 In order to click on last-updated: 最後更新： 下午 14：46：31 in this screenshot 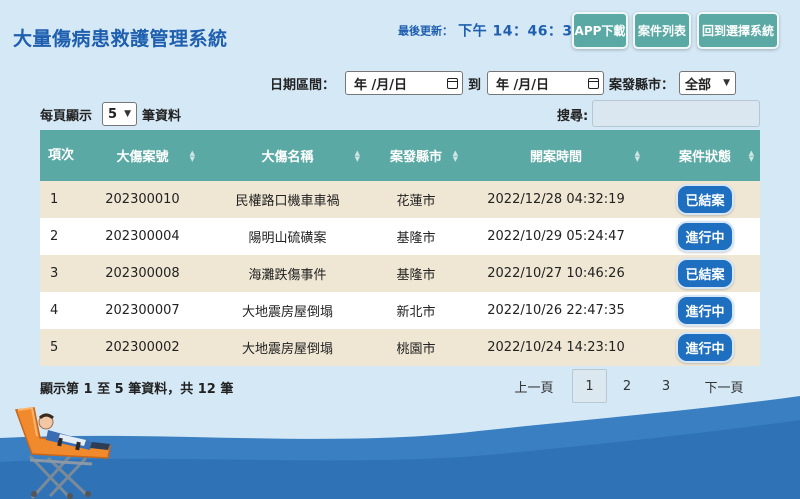, I will do `click(490, 30)`.